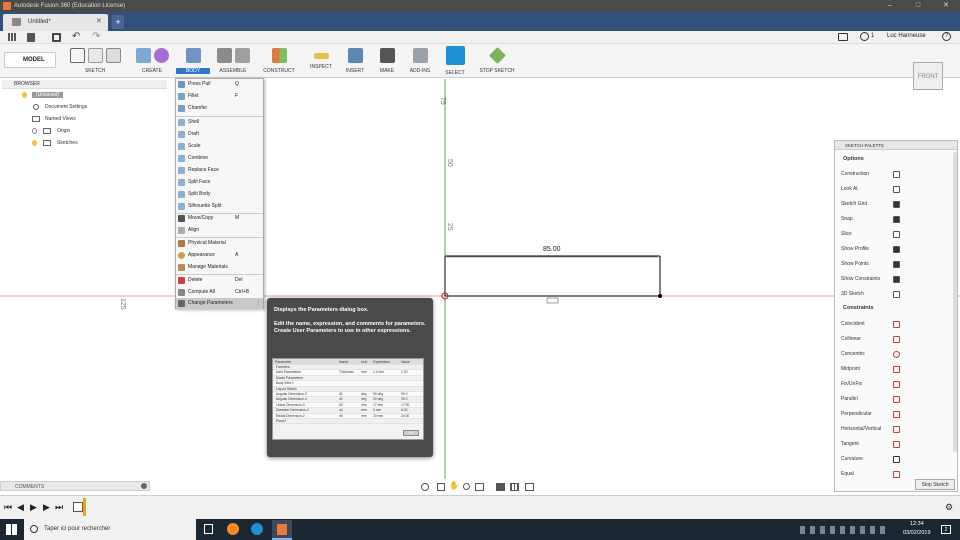 The height and width of the screenshot is (540, 960). What do you see at coordinates (955, 302) in the screenshot?
I see `palette-scrollbar` at bounding box center [955, 302].